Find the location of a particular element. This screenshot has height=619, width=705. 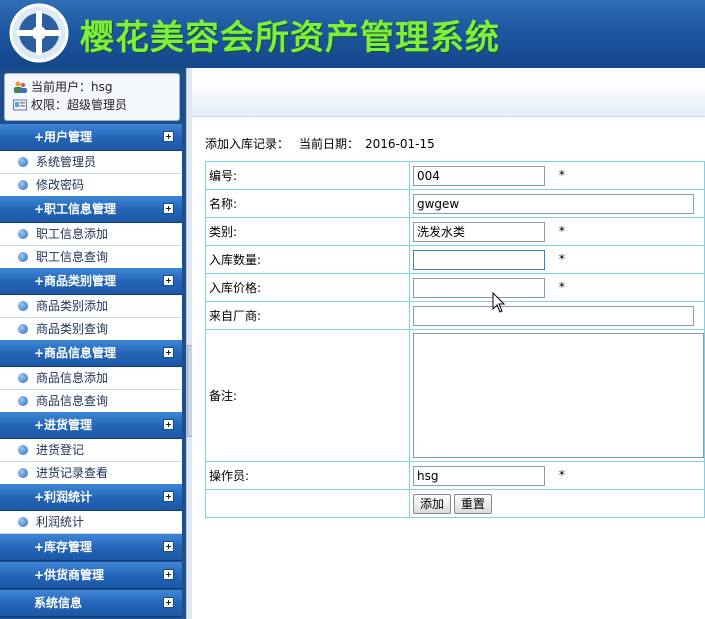

menu-group-label: +商品信息管理 is located at coordinates (75, 353).